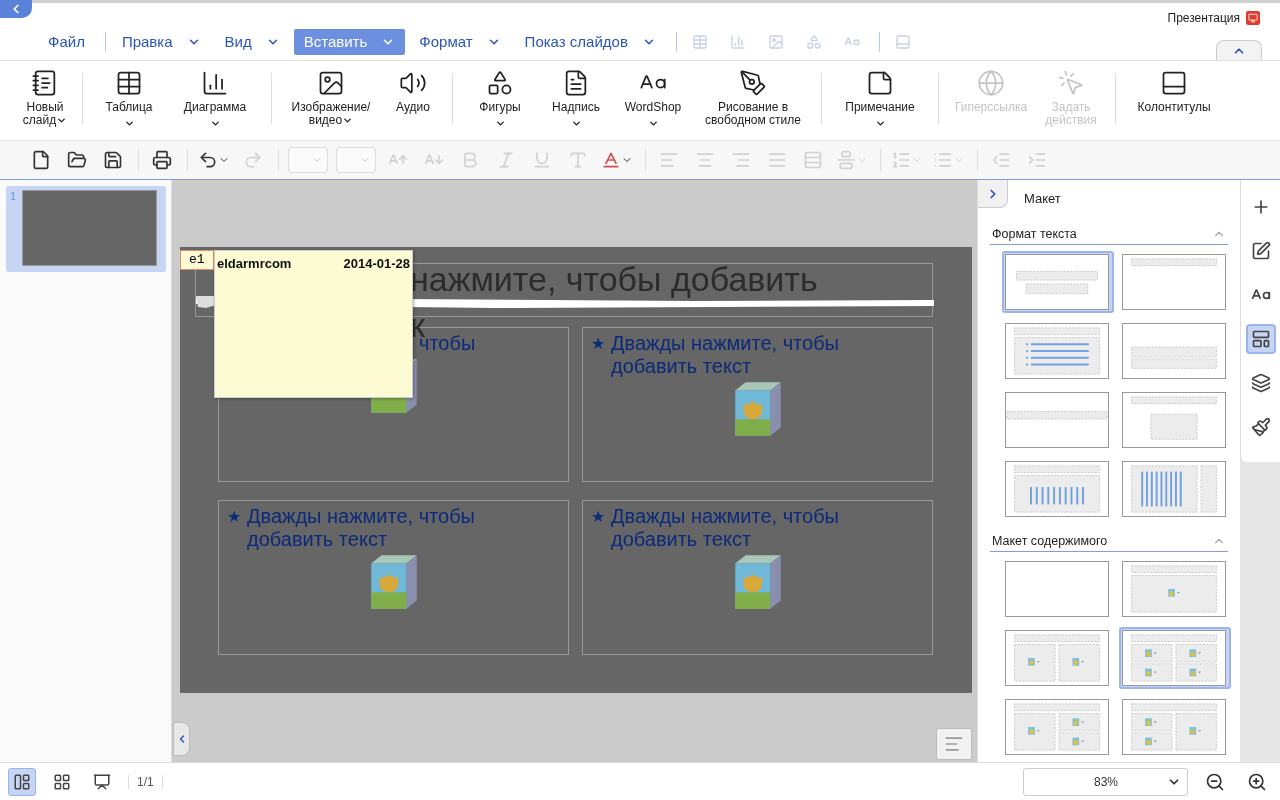  I want to click on globe-icon, so click(991, 83).